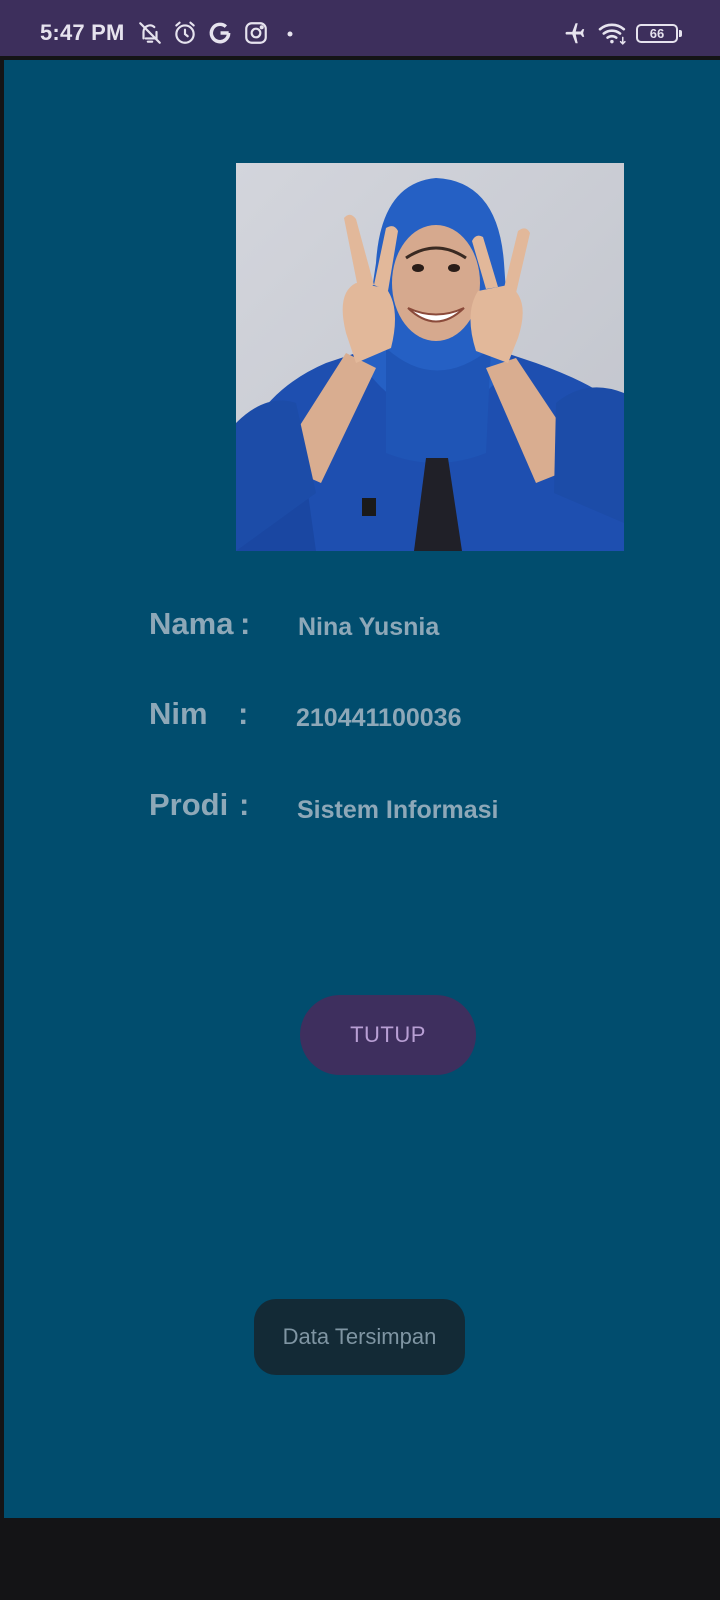 This screenshot has height=1600, width=720. Describe the element at coordinates (244, 804) in the screenshot. I see `field-colon-prodi: :` at that location.